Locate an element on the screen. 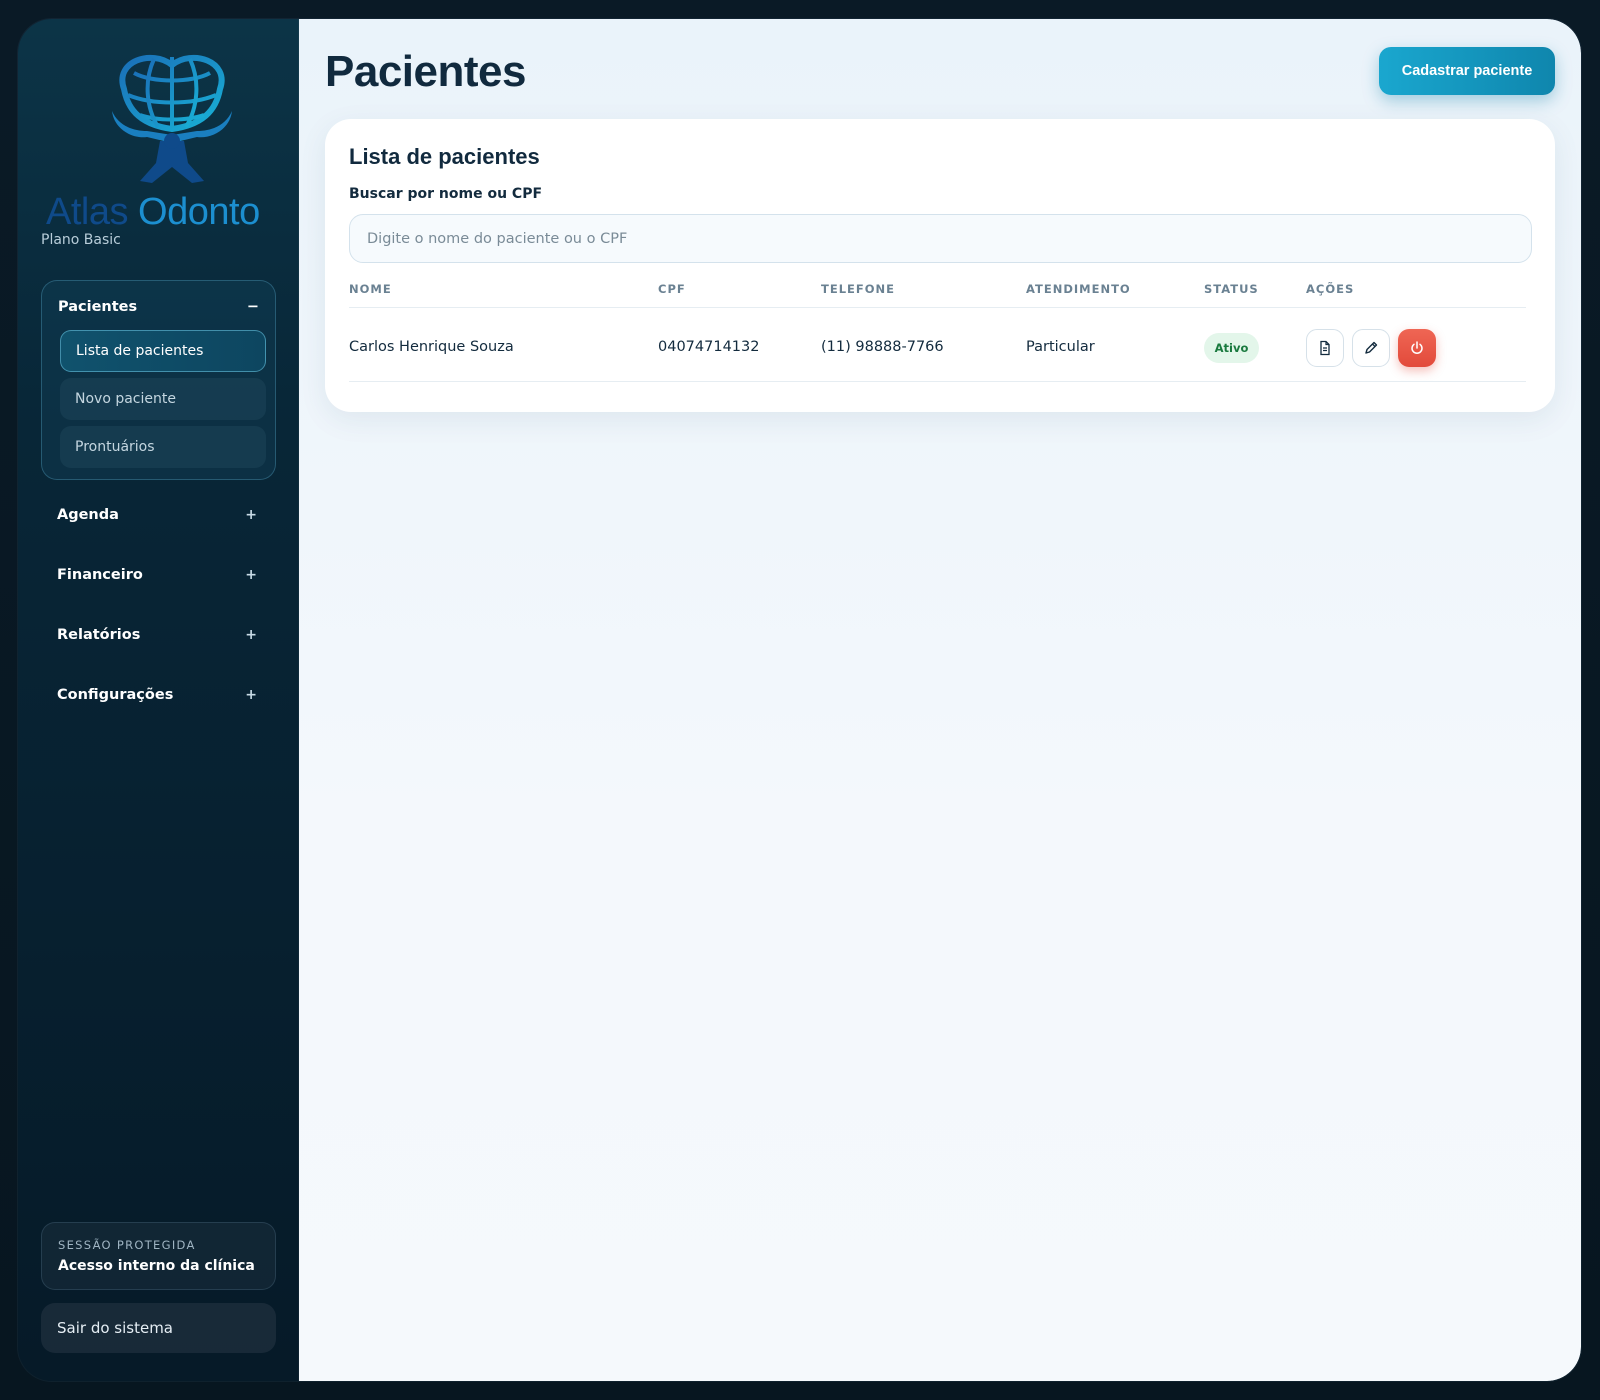 This screenshot has width=1600, height=1400. nav-group-label: Agenda is located at coordinates (88, 515).